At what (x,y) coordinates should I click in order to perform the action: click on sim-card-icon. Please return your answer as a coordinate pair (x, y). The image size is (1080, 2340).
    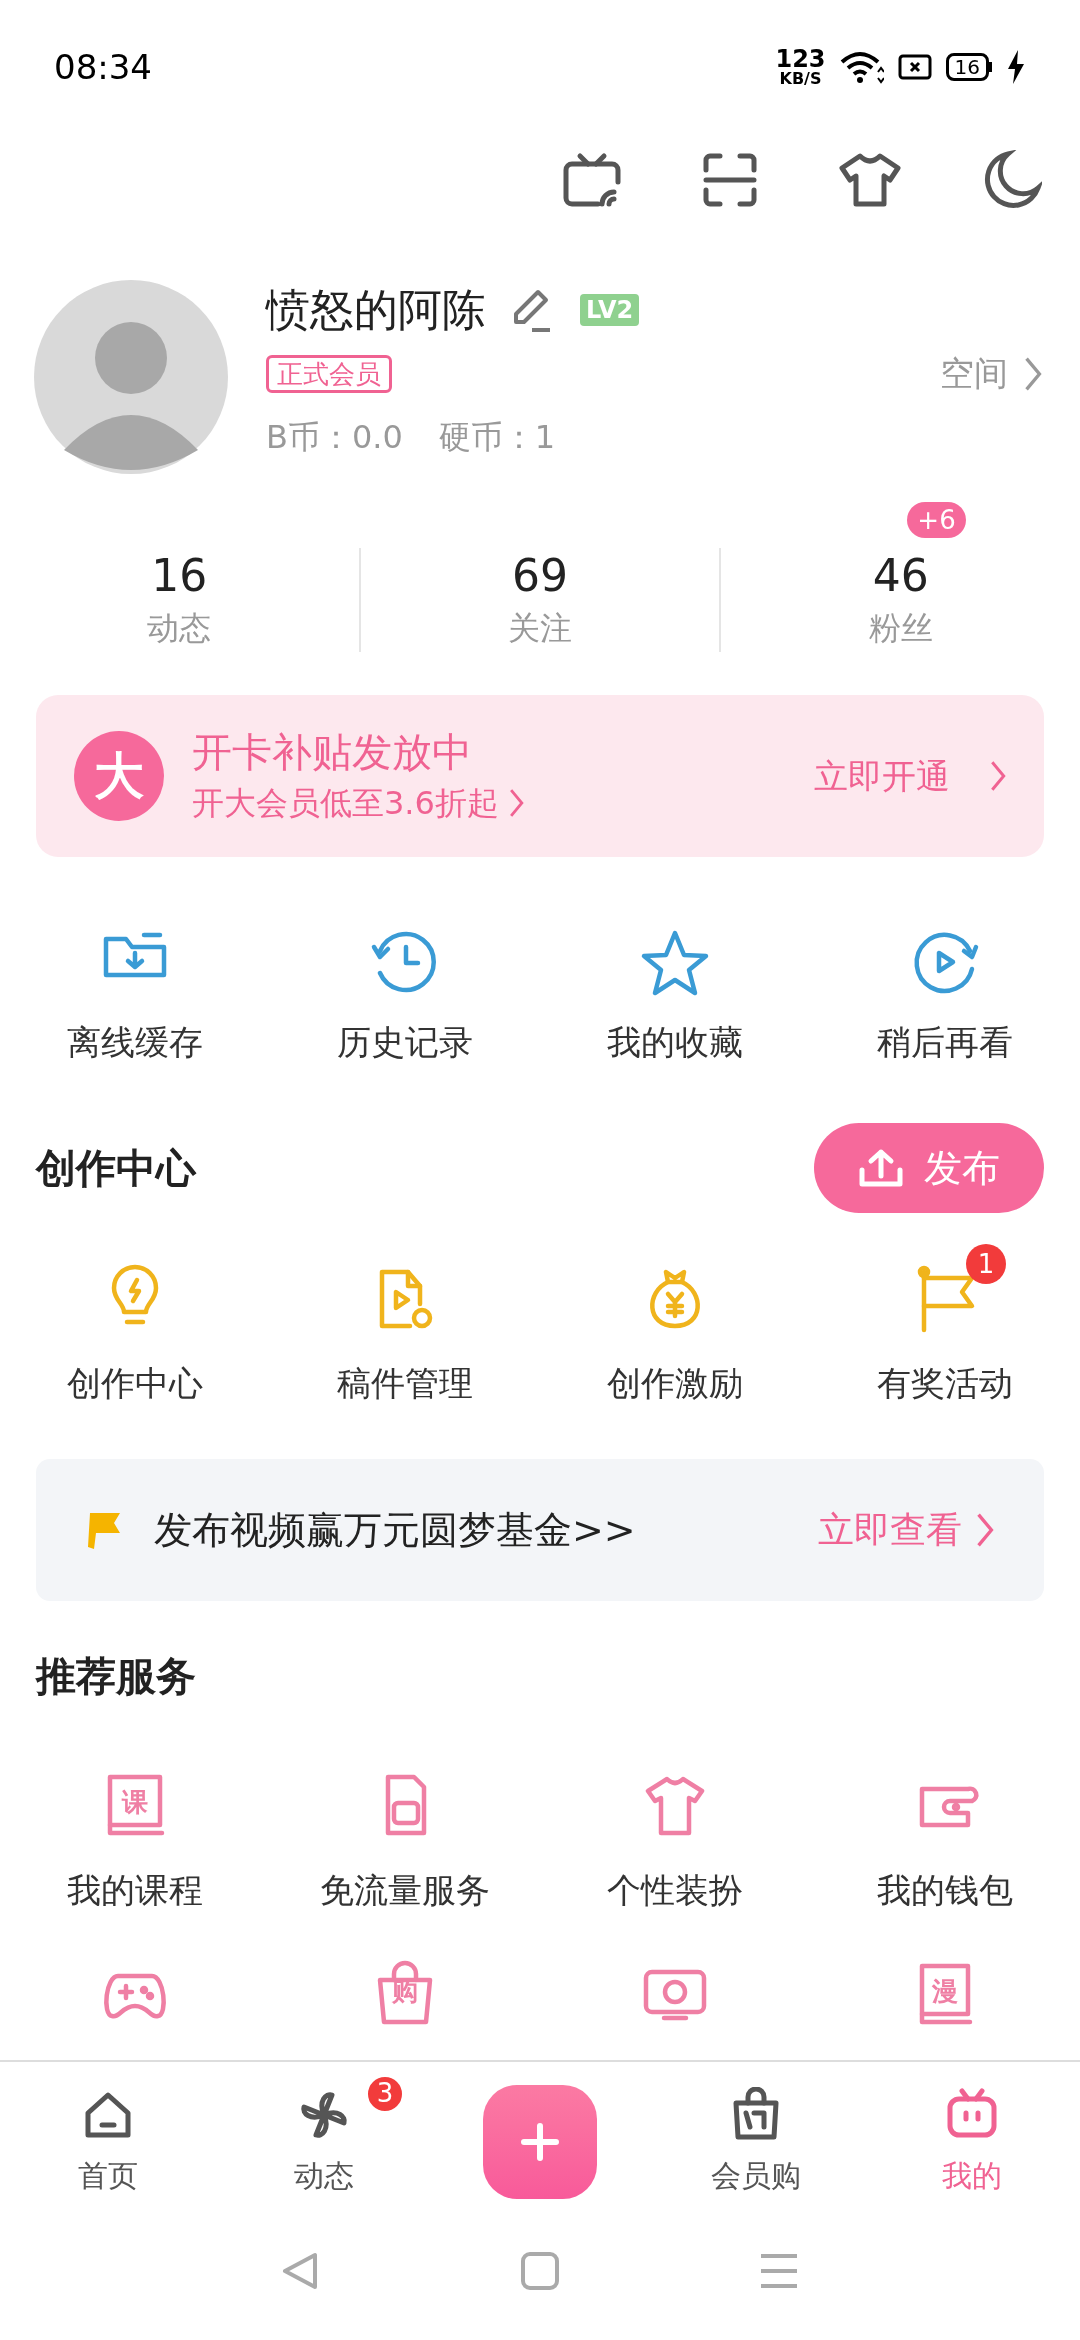
    Looking at the image, I should click on (914, 67).